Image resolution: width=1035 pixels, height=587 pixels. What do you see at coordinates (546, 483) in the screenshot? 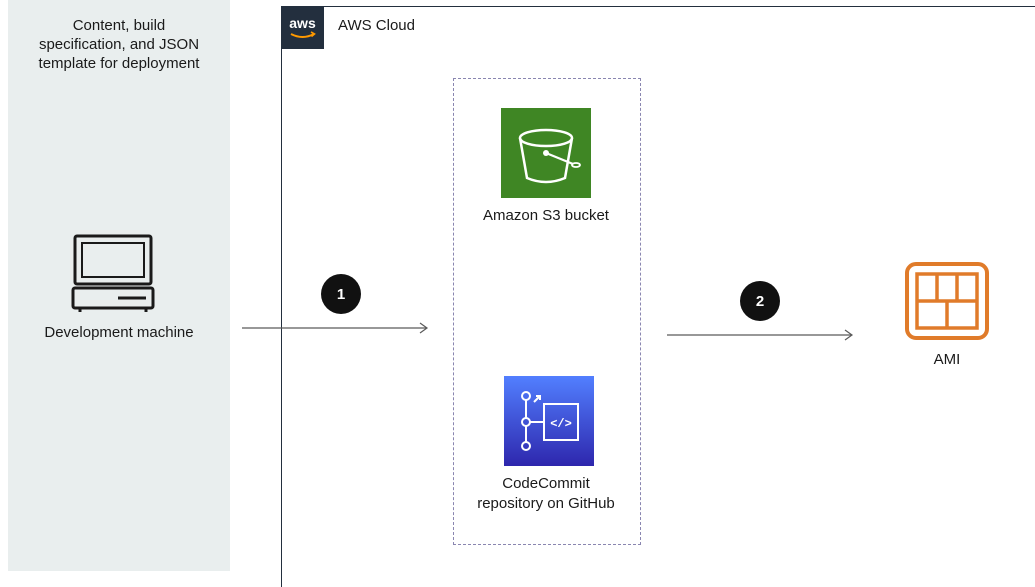
I see `codecommit-label-line-1: CodeCommit` at bounding box center [546, 483].